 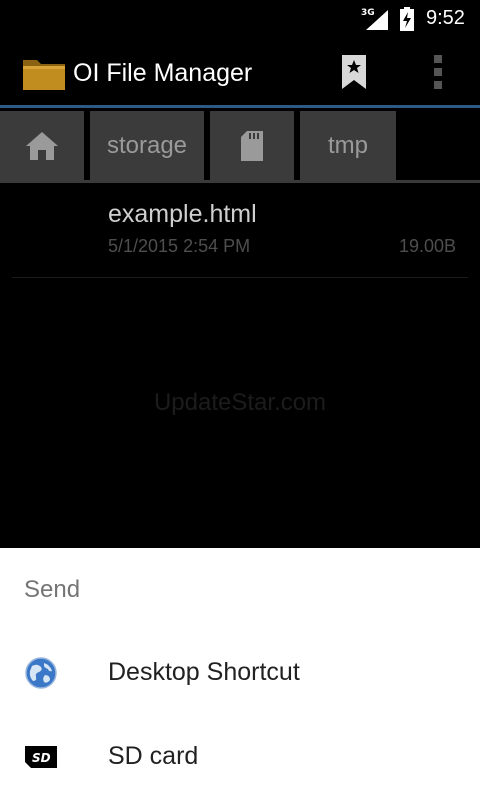 I want to click on clock: 9:52, so click(x=445, y=18).